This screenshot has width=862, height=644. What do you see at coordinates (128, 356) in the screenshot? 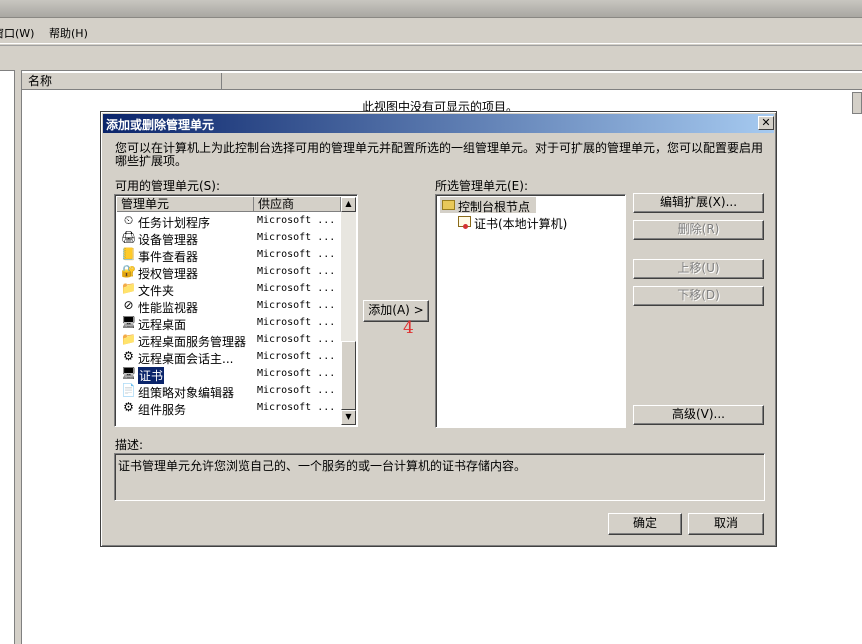
I see `session-host-icon: ⚙` at bounding box center [128, 356].